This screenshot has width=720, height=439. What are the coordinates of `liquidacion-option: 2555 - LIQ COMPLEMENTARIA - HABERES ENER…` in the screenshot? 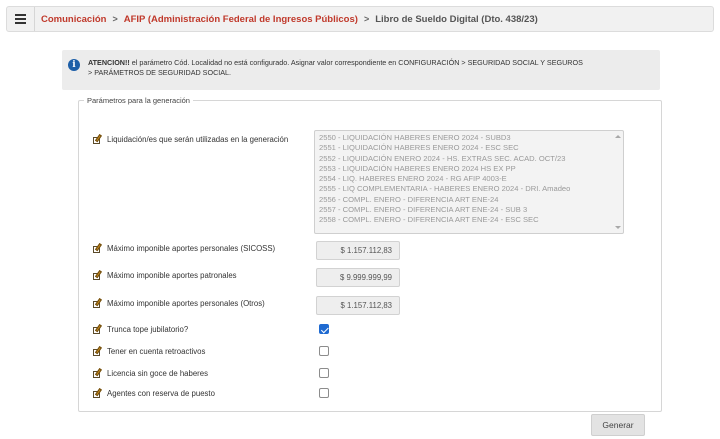 It's located at (471, 189).